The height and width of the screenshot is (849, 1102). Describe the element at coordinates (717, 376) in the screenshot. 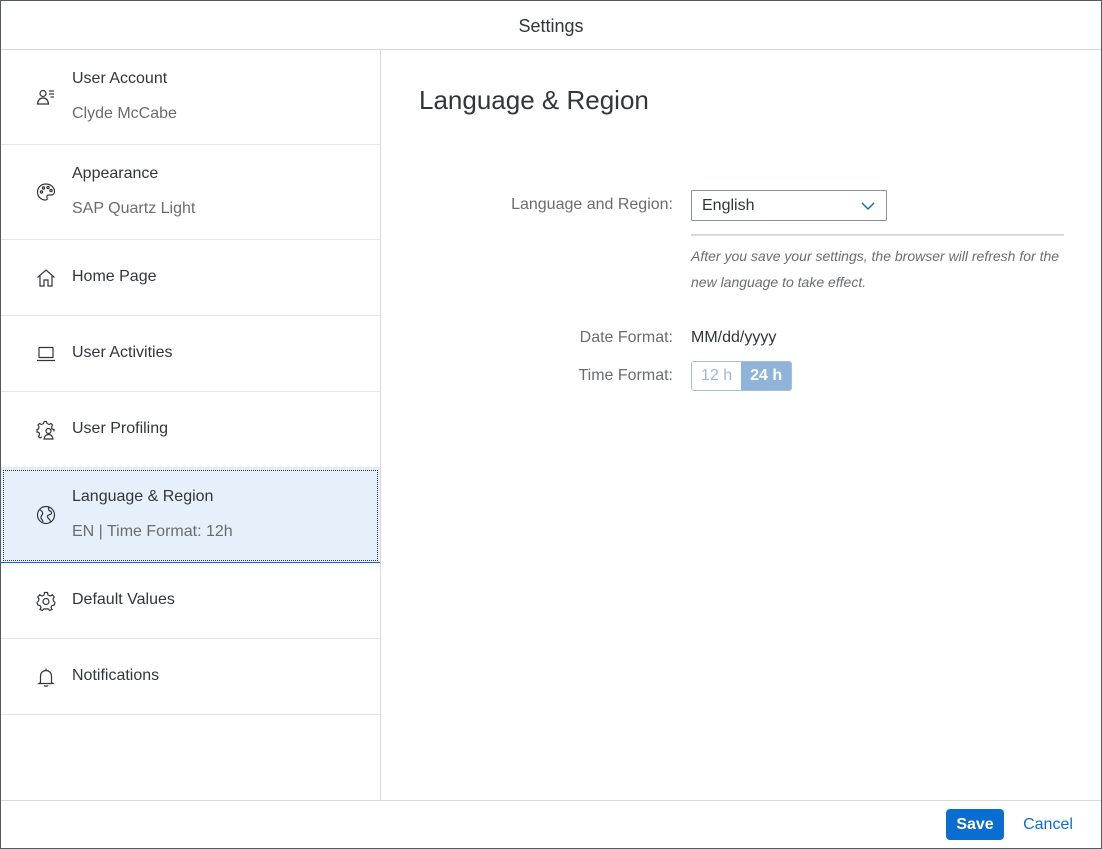

I see `time-format-12h-option: 12 h` at that location.